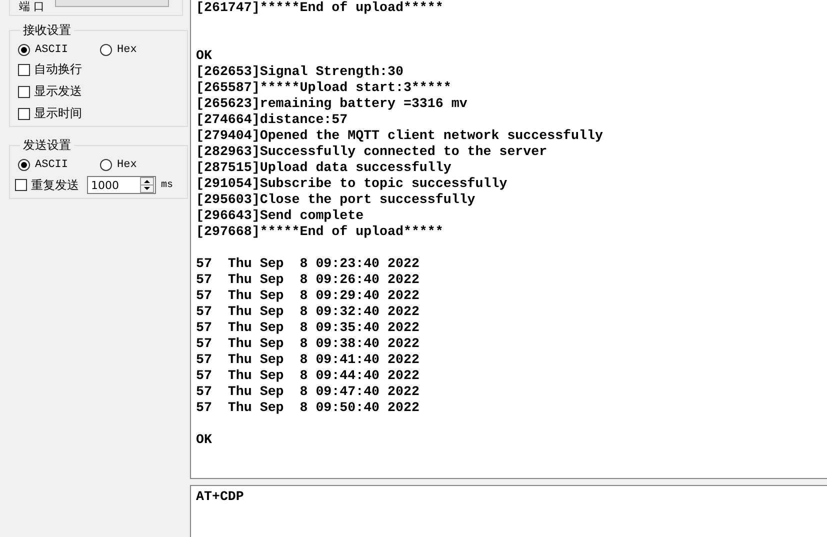  I want to click on log-line: 57 Thu Sep 8 09:47:40 2022, so click(308, 392).